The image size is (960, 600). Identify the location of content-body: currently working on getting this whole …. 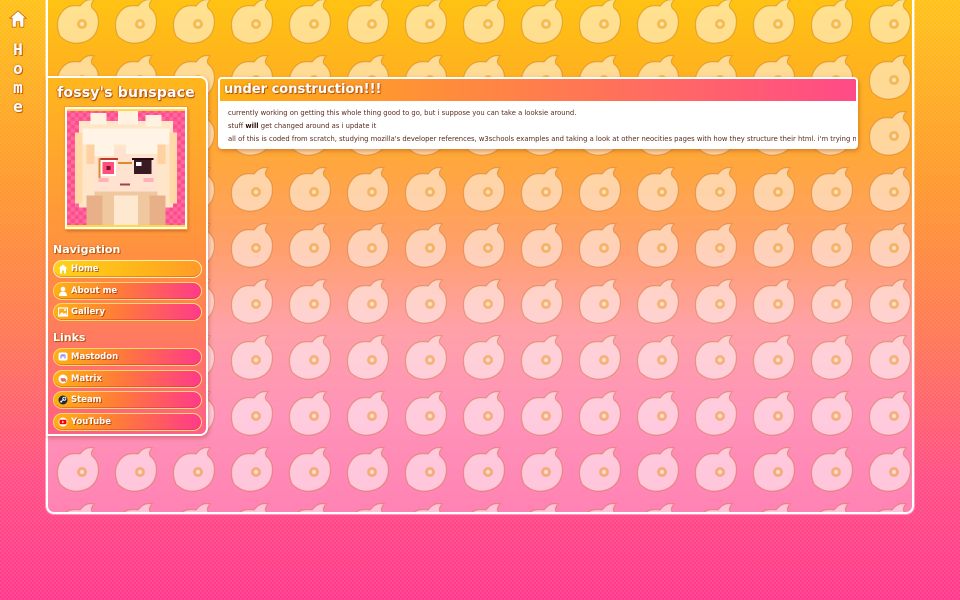
(538, 123).